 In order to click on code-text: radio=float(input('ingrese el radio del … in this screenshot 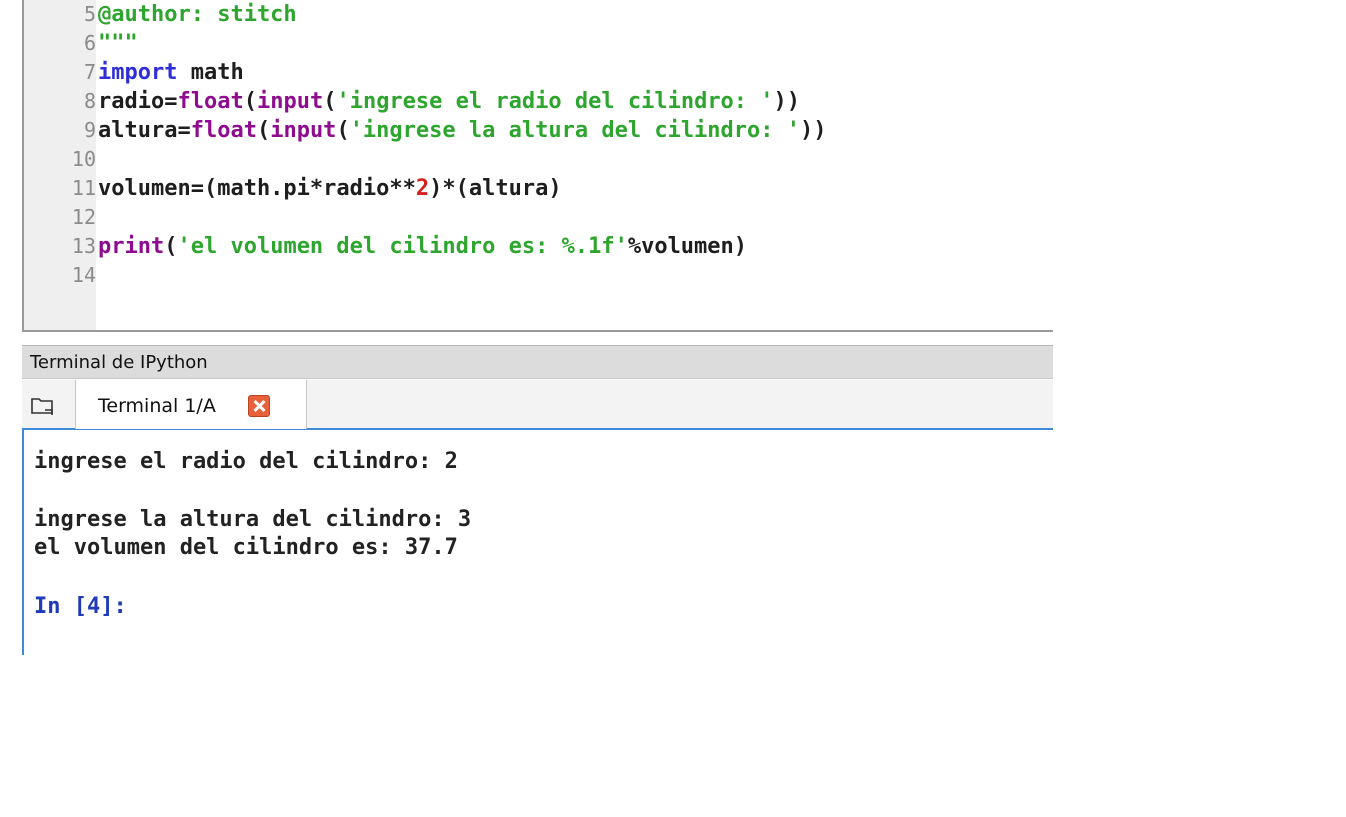, I will do `click(448, 101)`.